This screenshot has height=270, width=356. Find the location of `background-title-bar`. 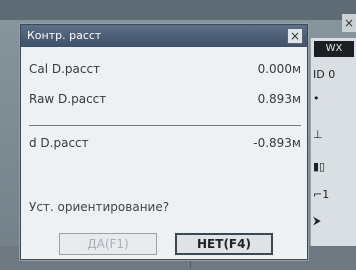

background-title-bar is located at coordinates (178, 10).